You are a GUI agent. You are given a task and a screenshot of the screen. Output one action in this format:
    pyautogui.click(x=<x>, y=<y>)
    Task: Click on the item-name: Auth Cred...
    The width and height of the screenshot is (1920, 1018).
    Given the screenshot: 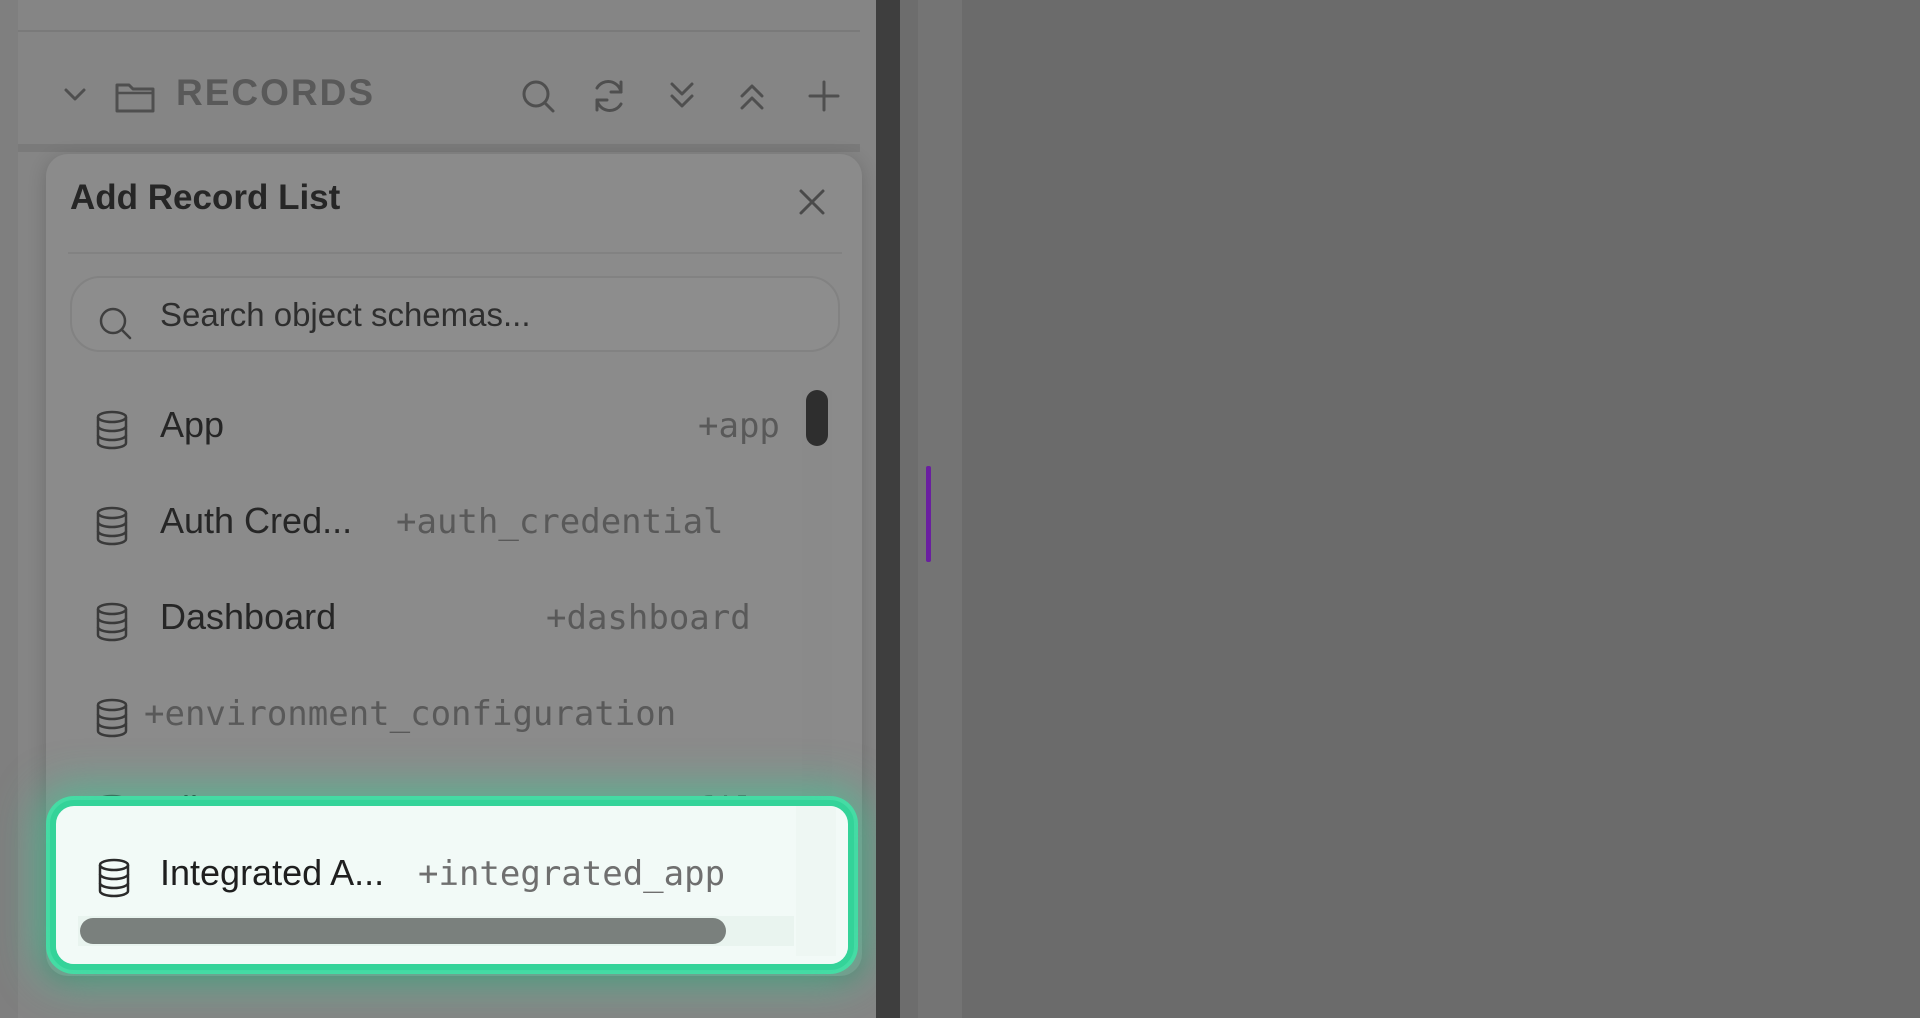 What is the action you would take?
    pyautogui.click(x=256, y=520)
    